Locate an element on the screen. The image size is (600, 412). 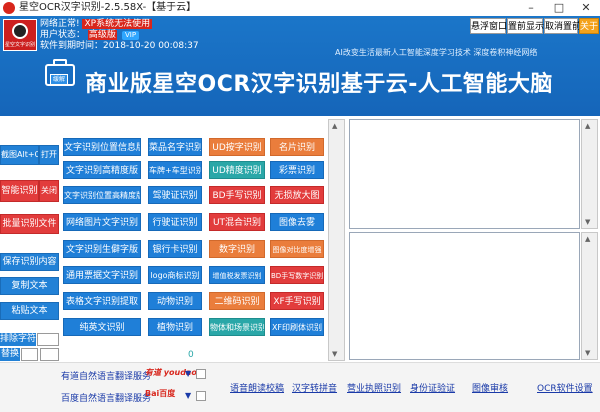
baidu-label: 百度自然语言翻译服务 is located at coordinates (106, 399).